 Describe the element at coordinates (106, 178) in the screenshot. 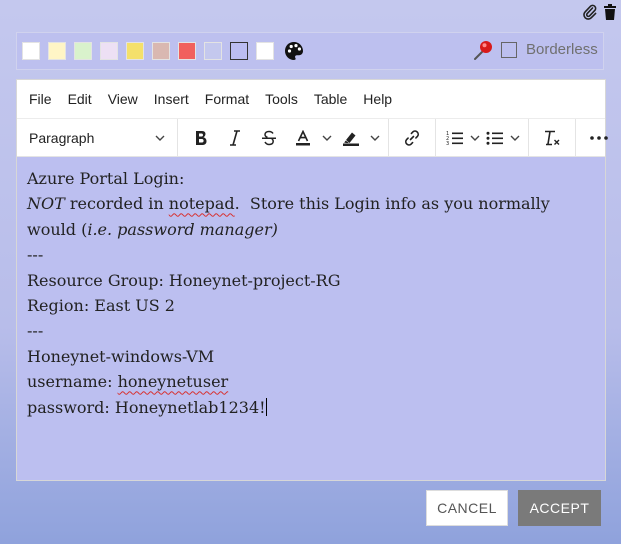

I see `content-line: Azure Portal Login:` at that location.